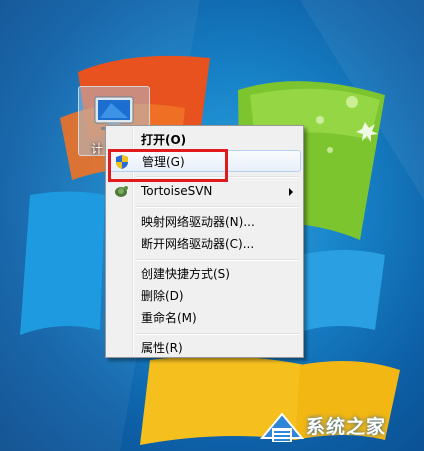  Describe the element at coordinates (162, 296) in the screenshot. I see `menu-item-label: 删除(D)` at that location.